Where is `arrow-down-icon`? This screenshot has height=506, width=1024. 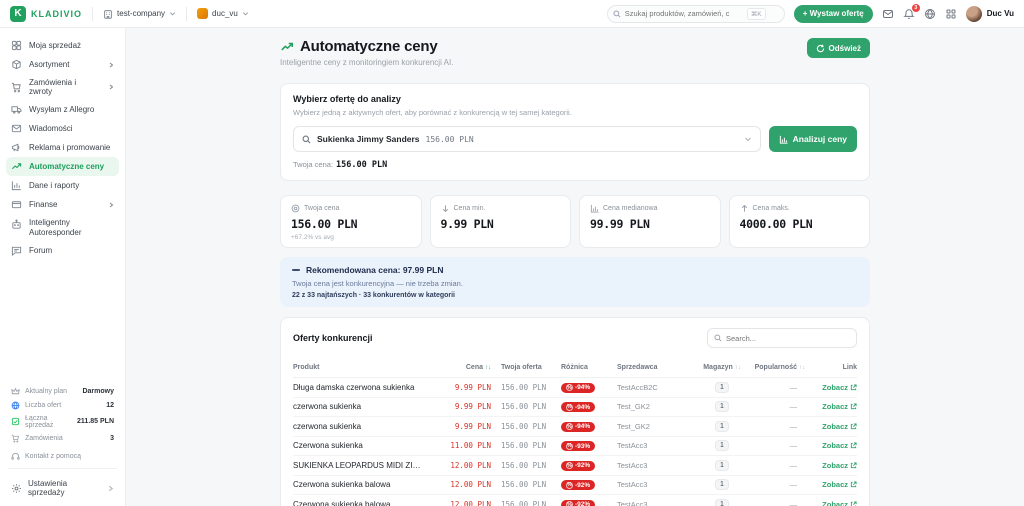 arrow-down-icon is located at coordinates (445, 209).